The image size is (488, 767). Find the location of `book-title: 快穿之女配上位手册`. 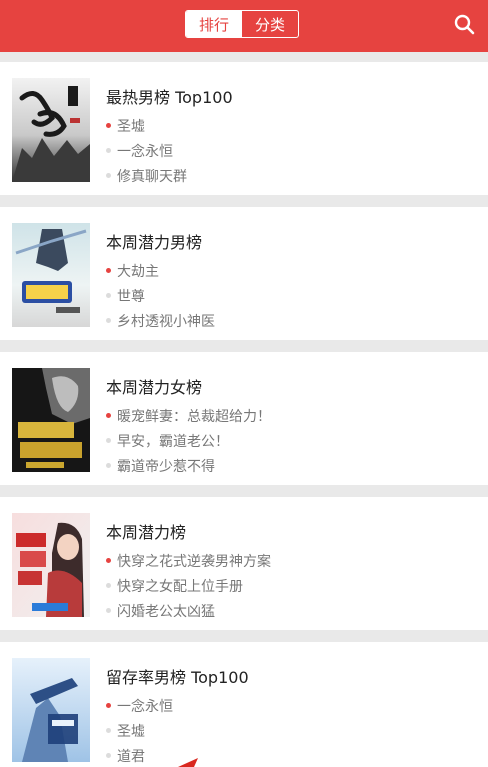

book-title: 快穿之女配上位手册 is located at coordinates (180, 587).